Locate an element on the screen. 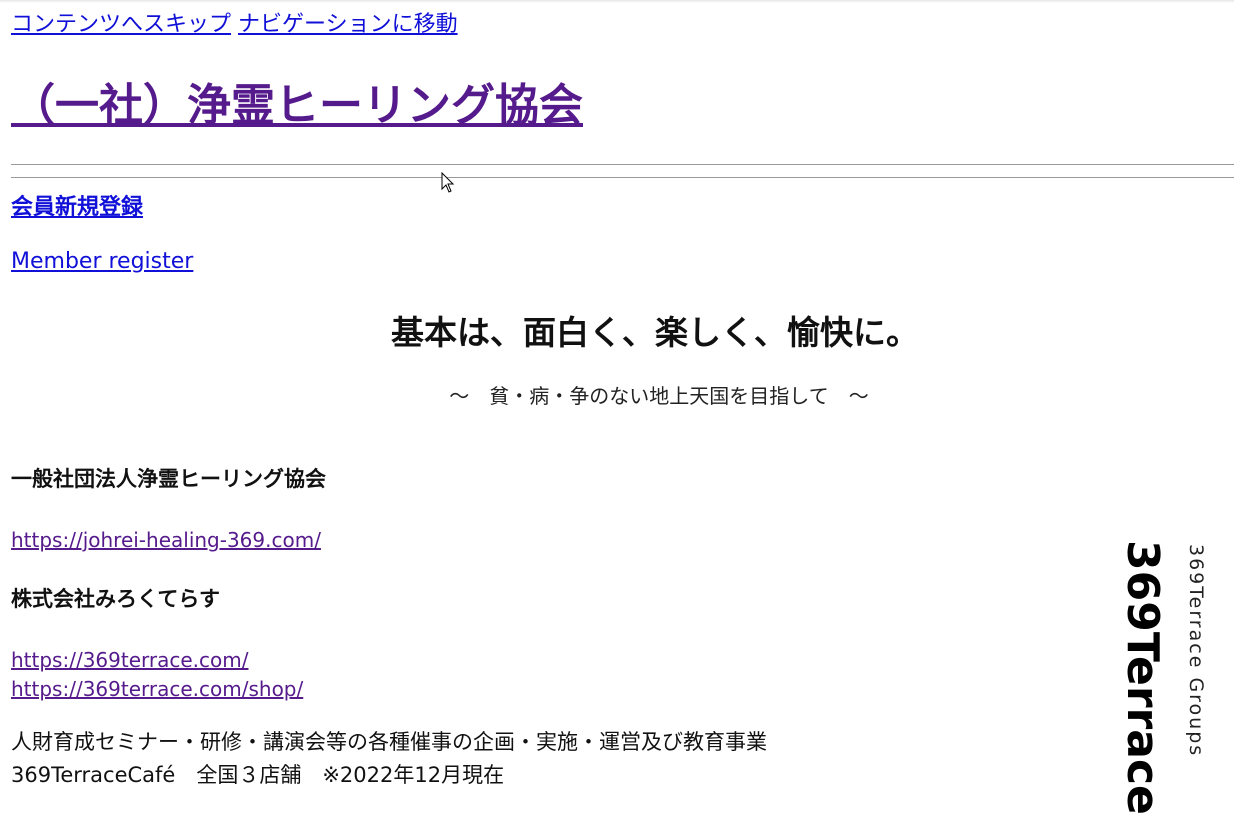  association-url: https://johrei-healing-369.com/ is located at coordinates (166, 540).